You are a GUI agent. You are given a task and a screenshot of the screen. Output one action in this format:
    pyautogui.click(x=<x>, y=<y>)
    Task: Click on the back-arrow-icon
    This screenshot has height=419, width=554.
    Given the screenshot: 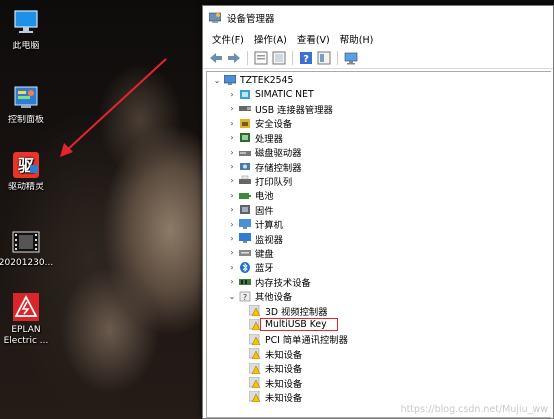 What is the action you would take?
    pyautogui.click(x=216, y=57)
    